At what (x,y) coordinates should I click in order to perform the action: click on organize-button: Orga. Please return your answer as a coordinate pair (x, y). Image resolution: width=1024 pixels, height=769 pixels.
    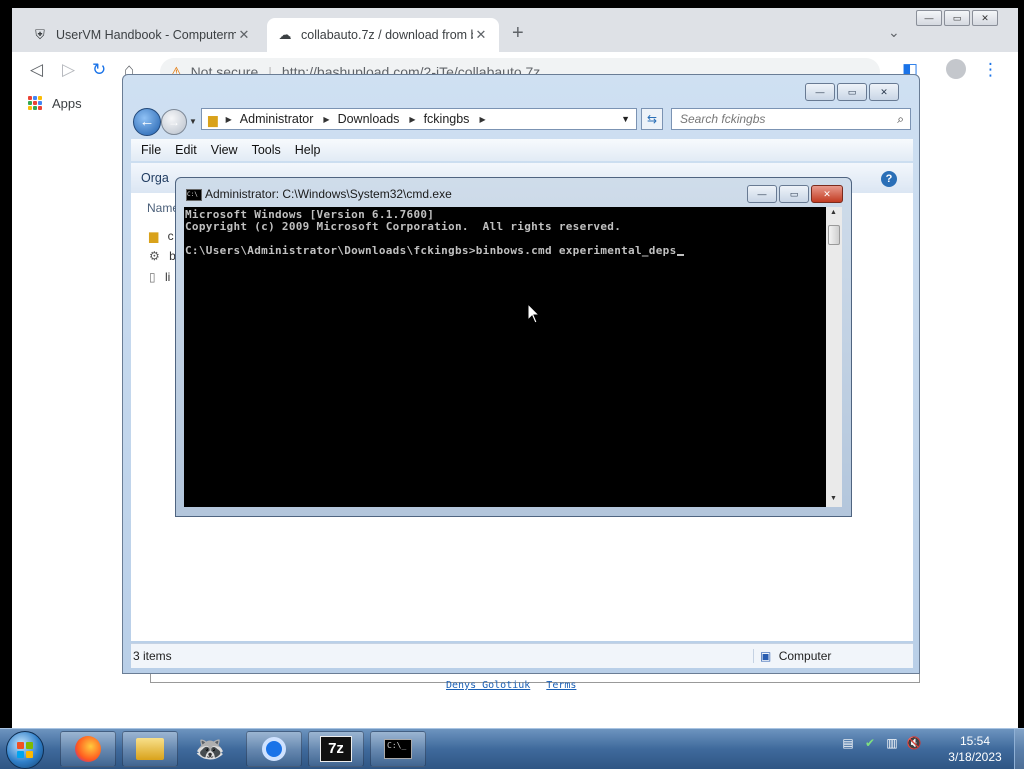
    Looking at the image, I should click on (155, 178).